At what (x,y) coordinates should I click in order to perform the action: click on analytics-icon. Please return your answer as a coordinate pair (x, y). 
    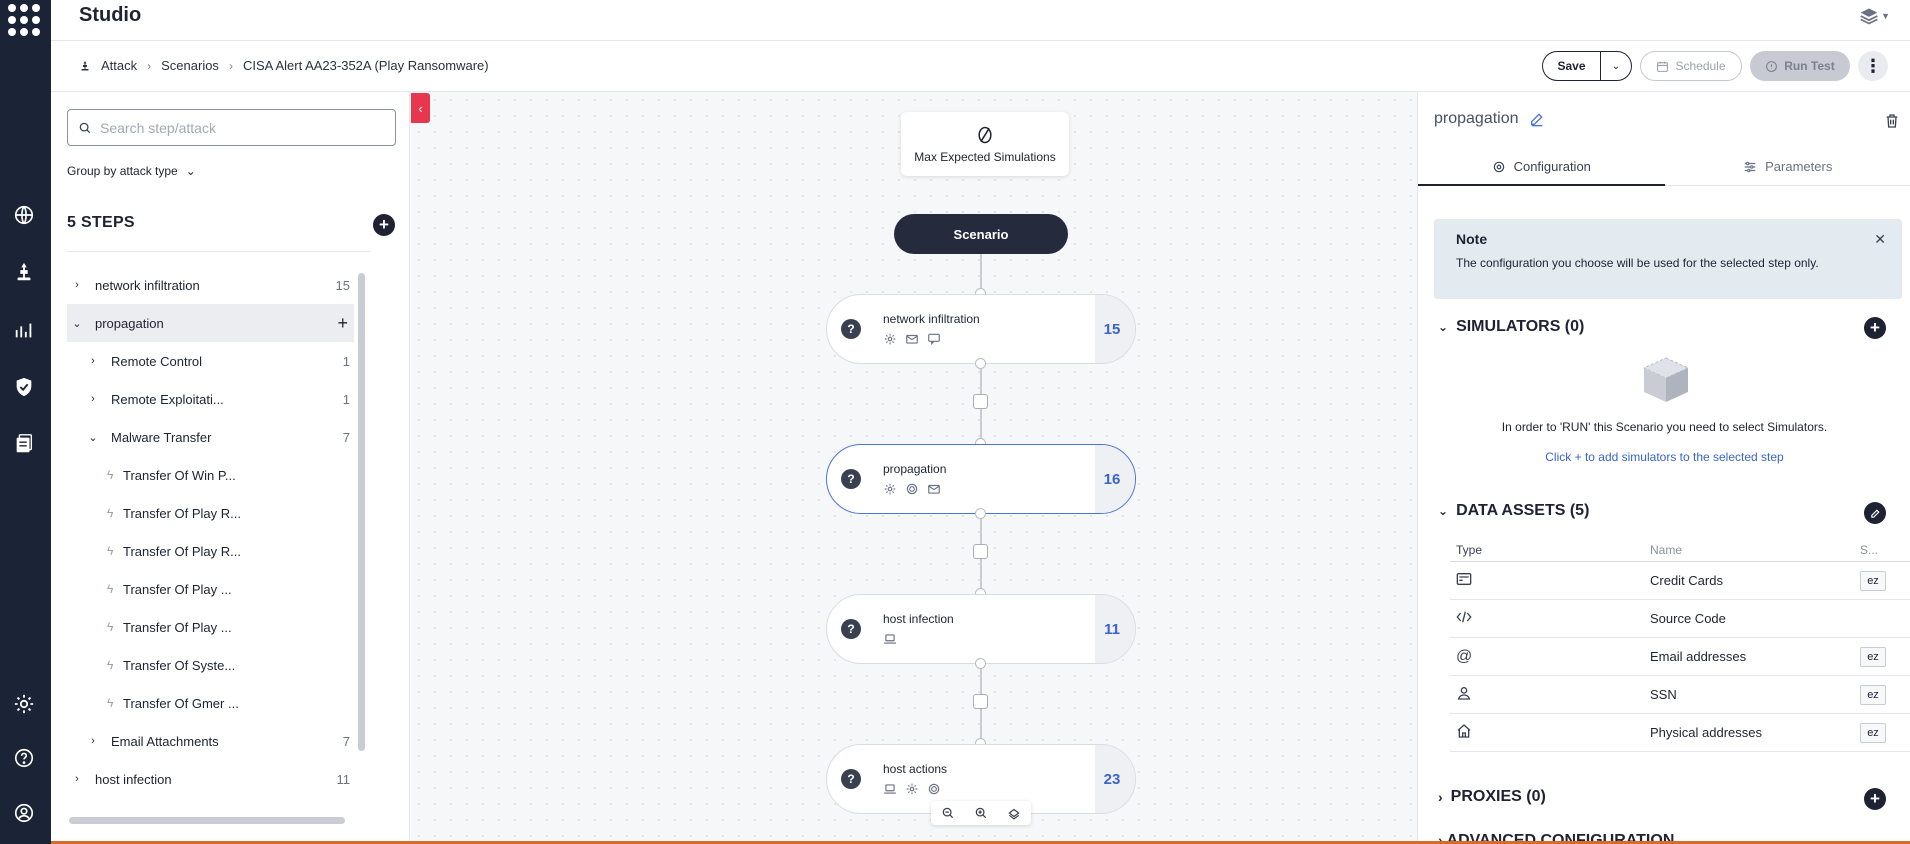
    Looking at the image, I should click on (24, 330).